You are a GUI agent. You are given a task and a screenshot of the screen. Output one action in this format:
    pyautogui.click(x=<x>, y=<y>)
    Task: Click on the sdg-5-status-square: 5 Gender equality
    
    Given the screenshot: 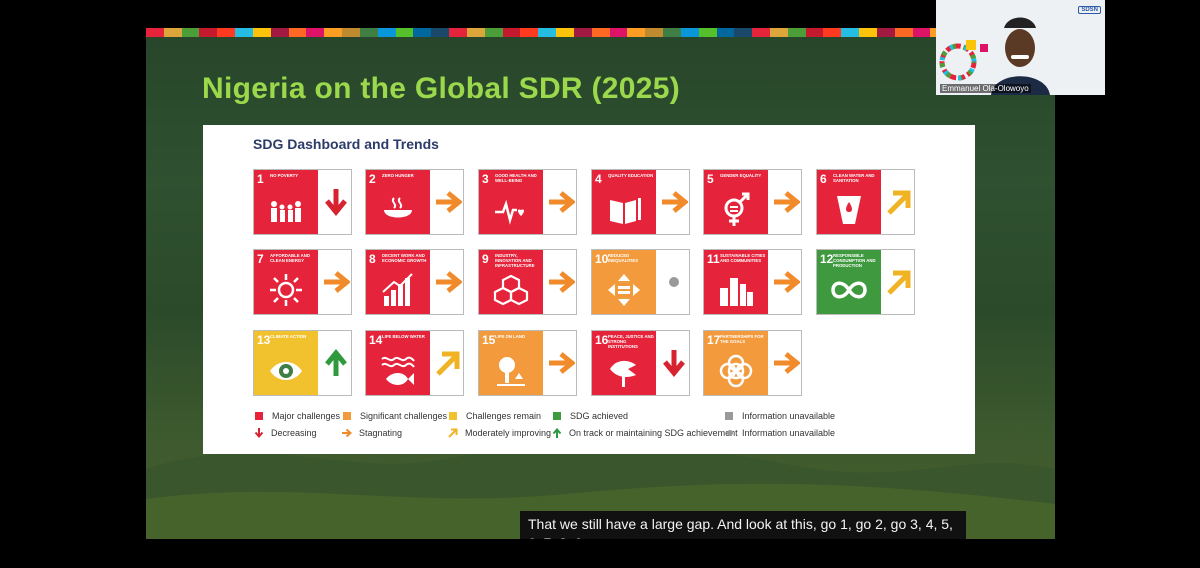 What is the action you would take?
    pyautogui.click(x=736, y=202)
    